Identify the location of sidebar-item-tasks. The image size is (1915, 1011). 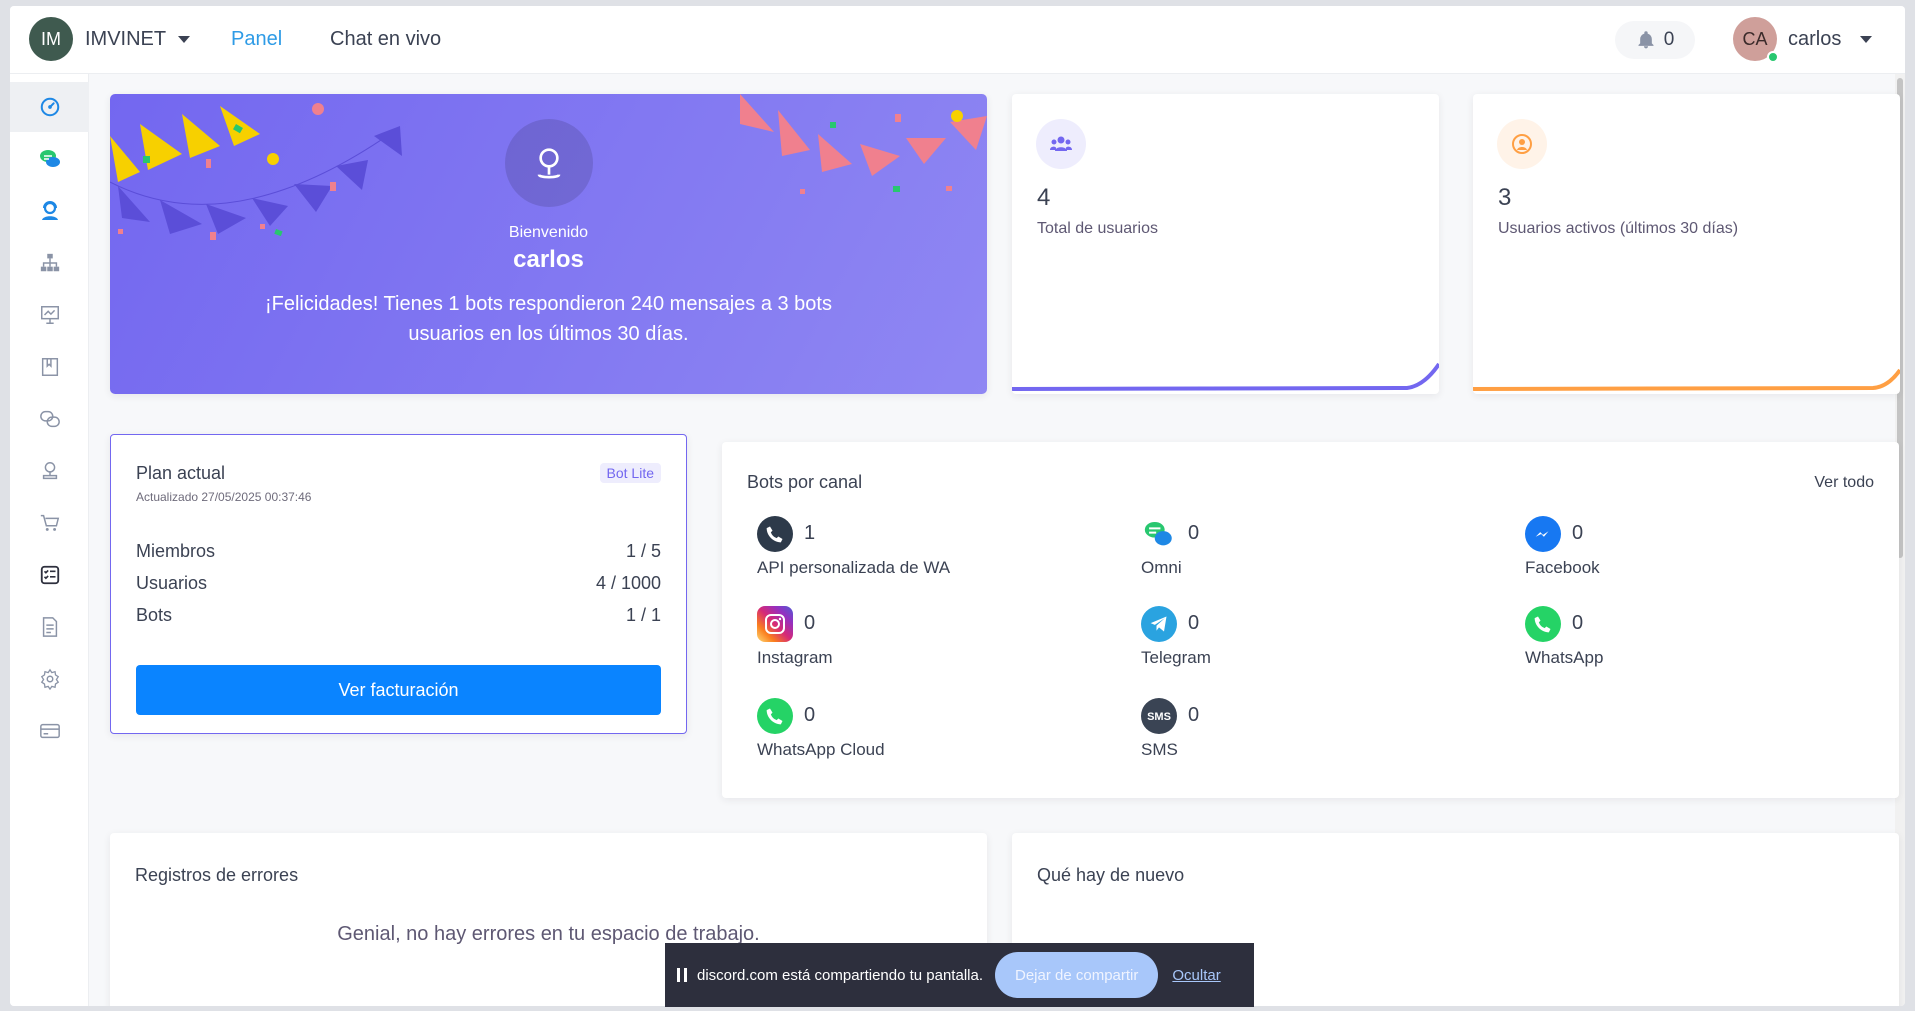
(49, 575).